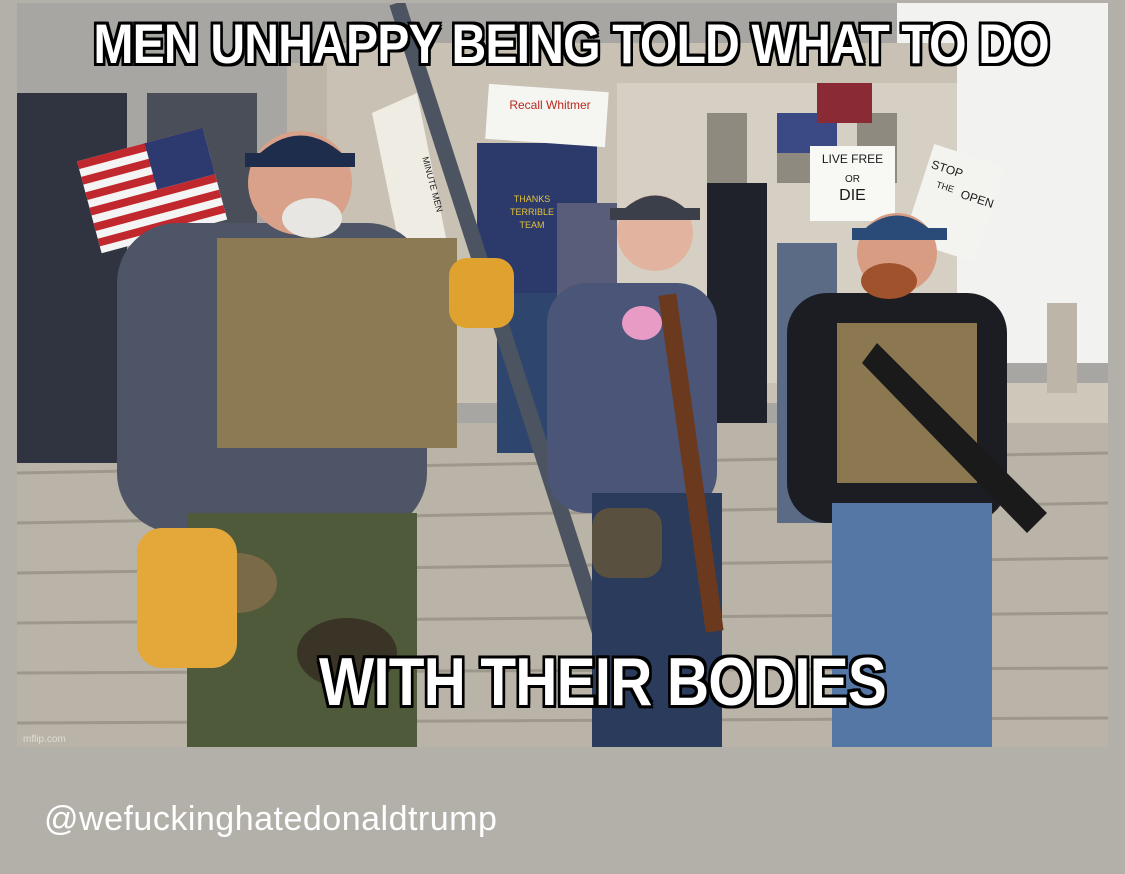 This screenshot has width=1125, height=874. What do you see at coordinates (270, 819) in the screenshot?
I see `author-handle: @wefuckinghatedonaldtrump` at bounding box center [270, 819].